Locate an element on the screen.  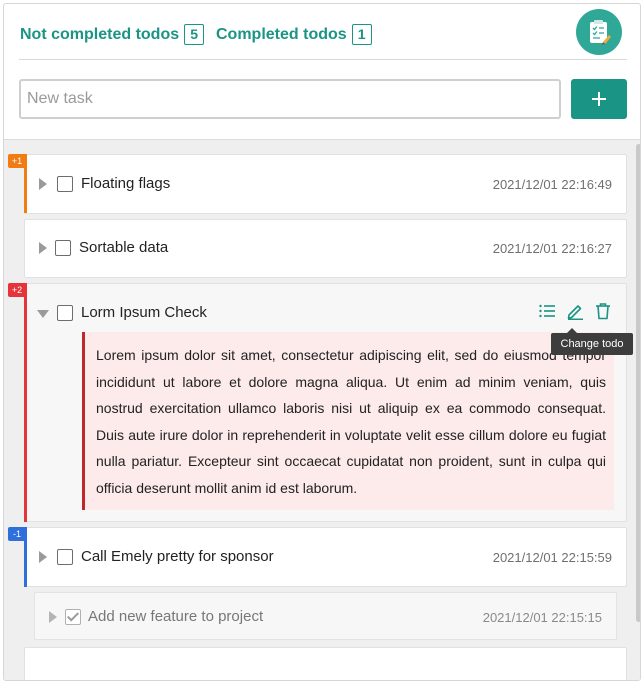
priority-badge: +2 is located at coordinates (17, 290).